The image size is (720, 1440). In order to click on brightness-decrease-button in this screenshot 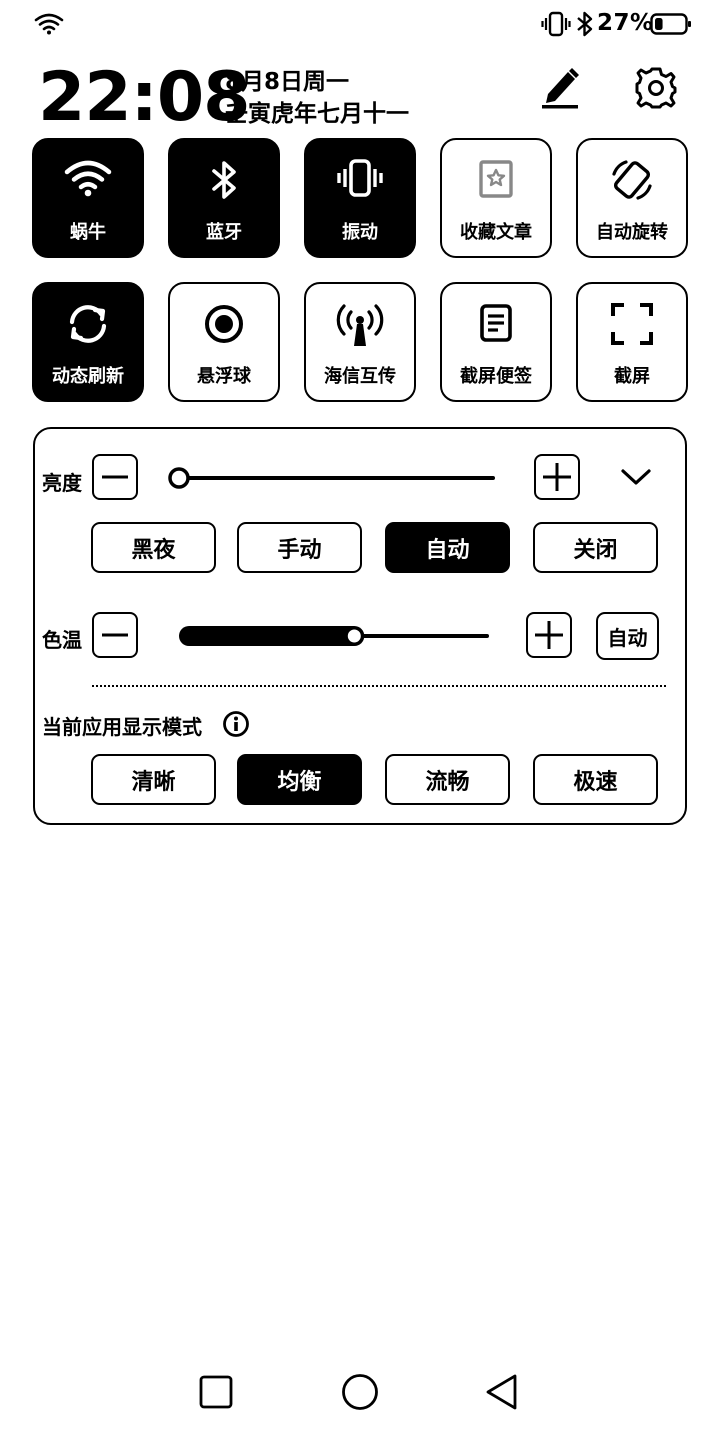, I will do `click(115, 477)`.